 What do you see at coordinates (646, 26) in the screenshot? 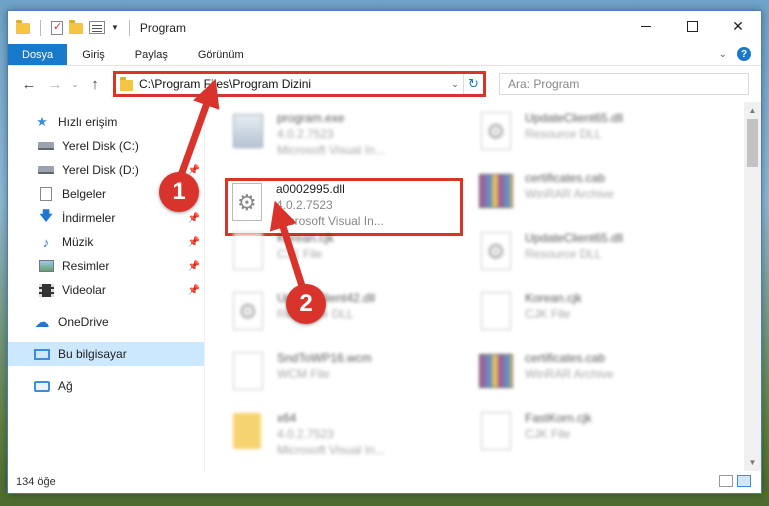
I see `minimize-icon` at bounding box center [646, 26].